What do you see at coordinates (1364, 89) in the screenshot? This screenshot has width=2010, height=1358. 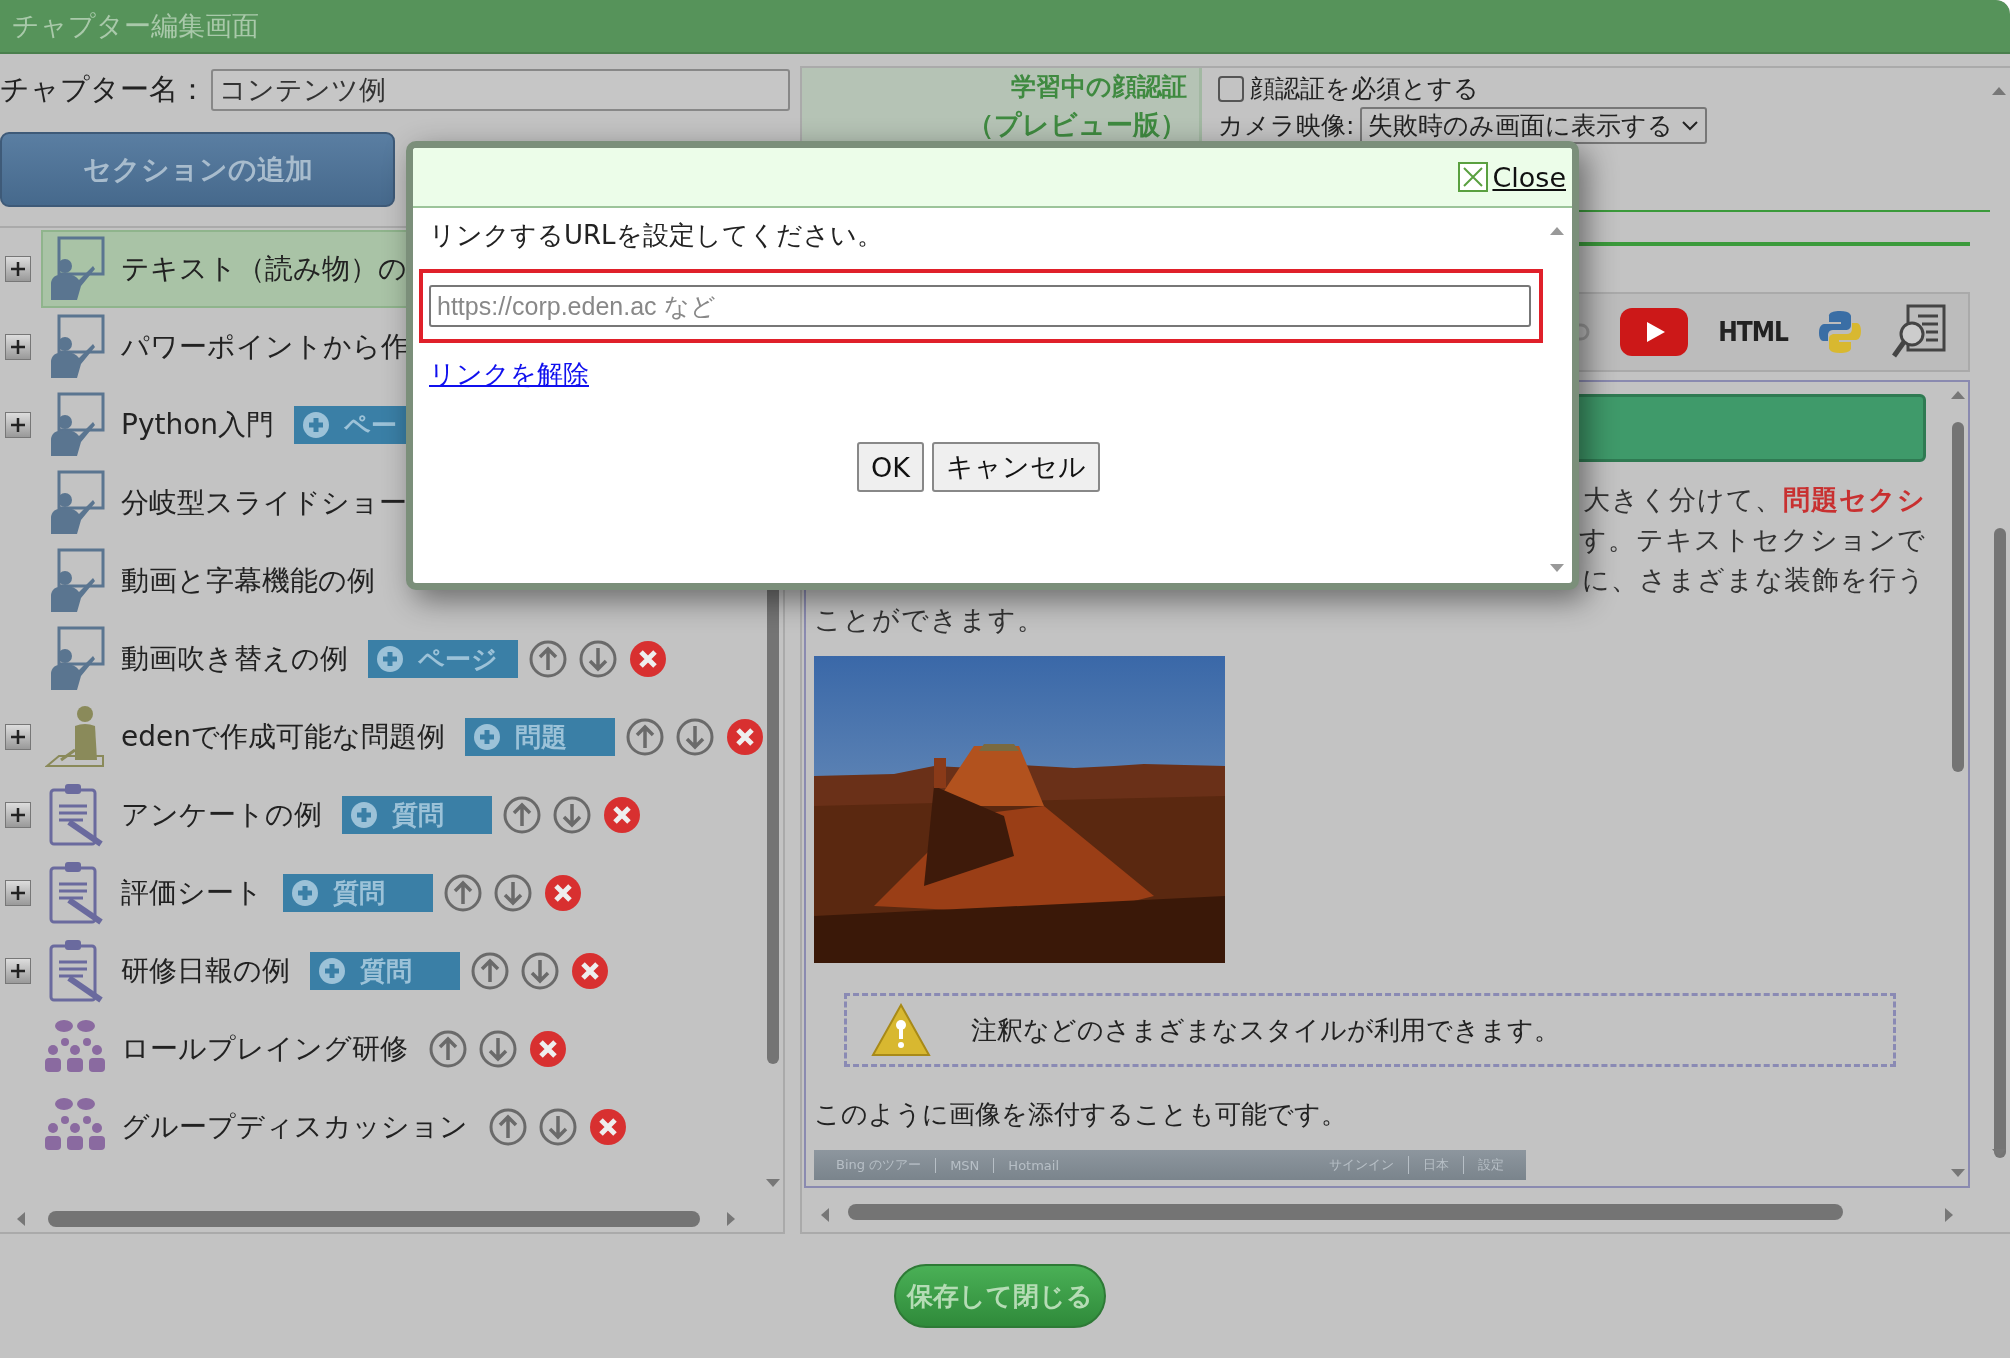 I see `checkbox-label: 顔認証を必須とする` at bounding box center [1364, 89].